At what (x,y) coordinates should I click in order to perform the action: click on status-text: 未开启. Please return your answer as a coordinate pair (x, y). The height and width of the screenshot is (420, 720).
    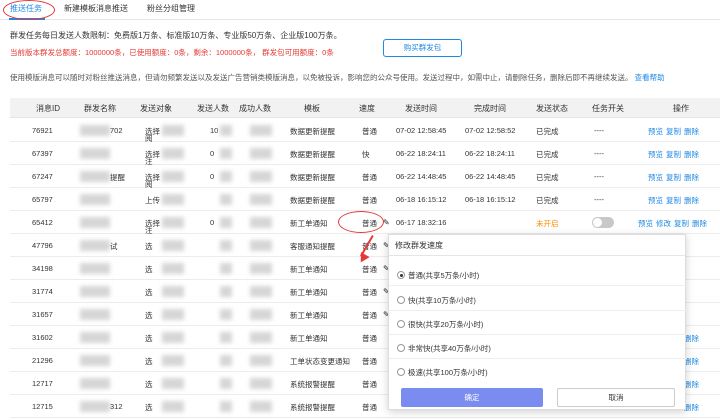
    Looking at the image, I should click on (547, 223).